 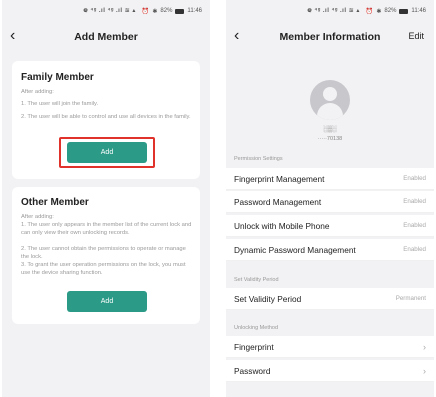 What do you see at coordinates (279, 178) in the screenshot?
I see `row-label: Fingerprint Management` at bounding box center [279, 178].